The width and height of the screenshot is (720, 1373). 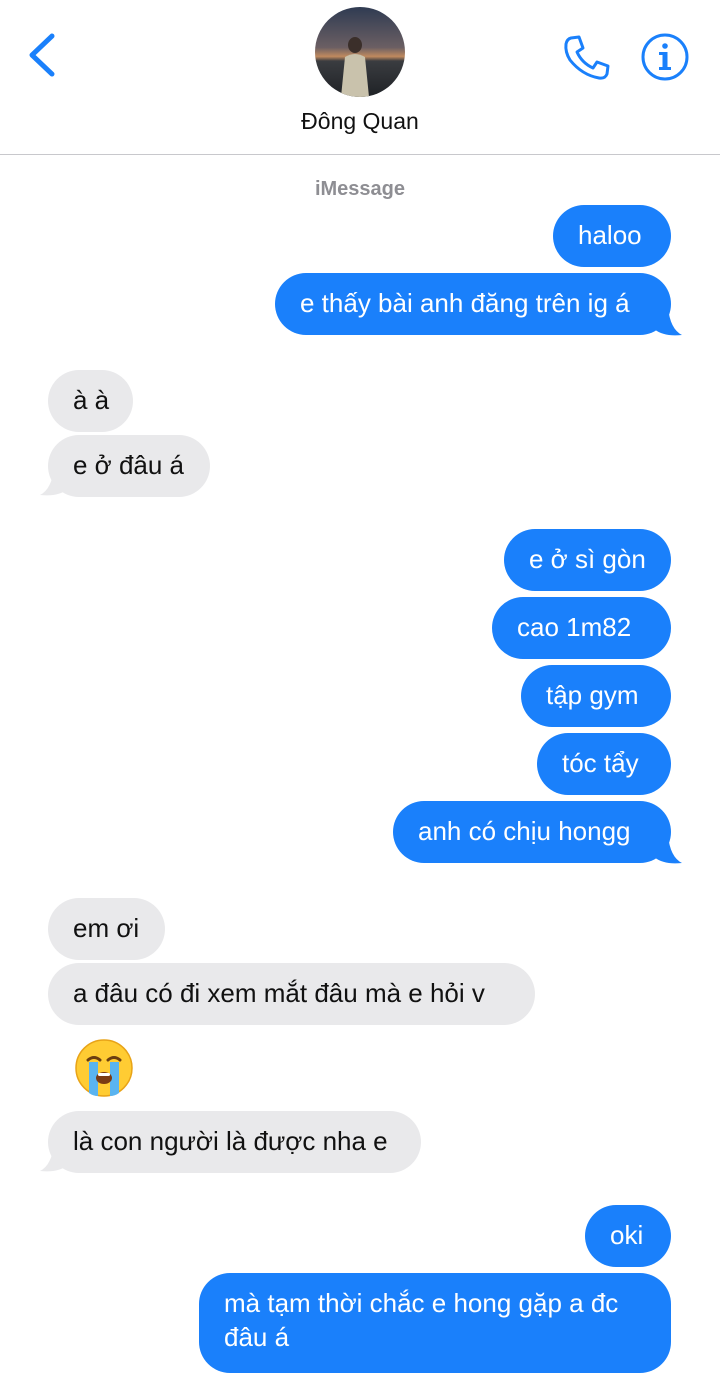 I want to click on message-bubble-outgoing: e ở sì gòn, so click(x=587, y=560).